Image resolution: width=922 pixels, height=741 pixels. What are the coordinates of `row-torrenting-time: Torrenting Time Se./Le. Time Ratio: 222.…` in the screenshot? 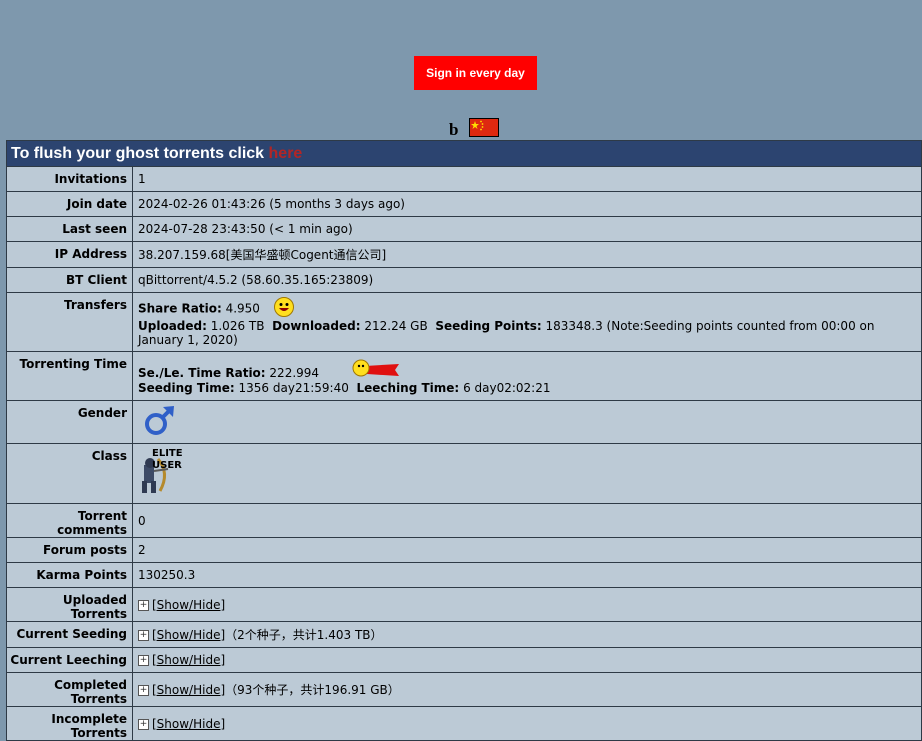 It's located at (464, 376).